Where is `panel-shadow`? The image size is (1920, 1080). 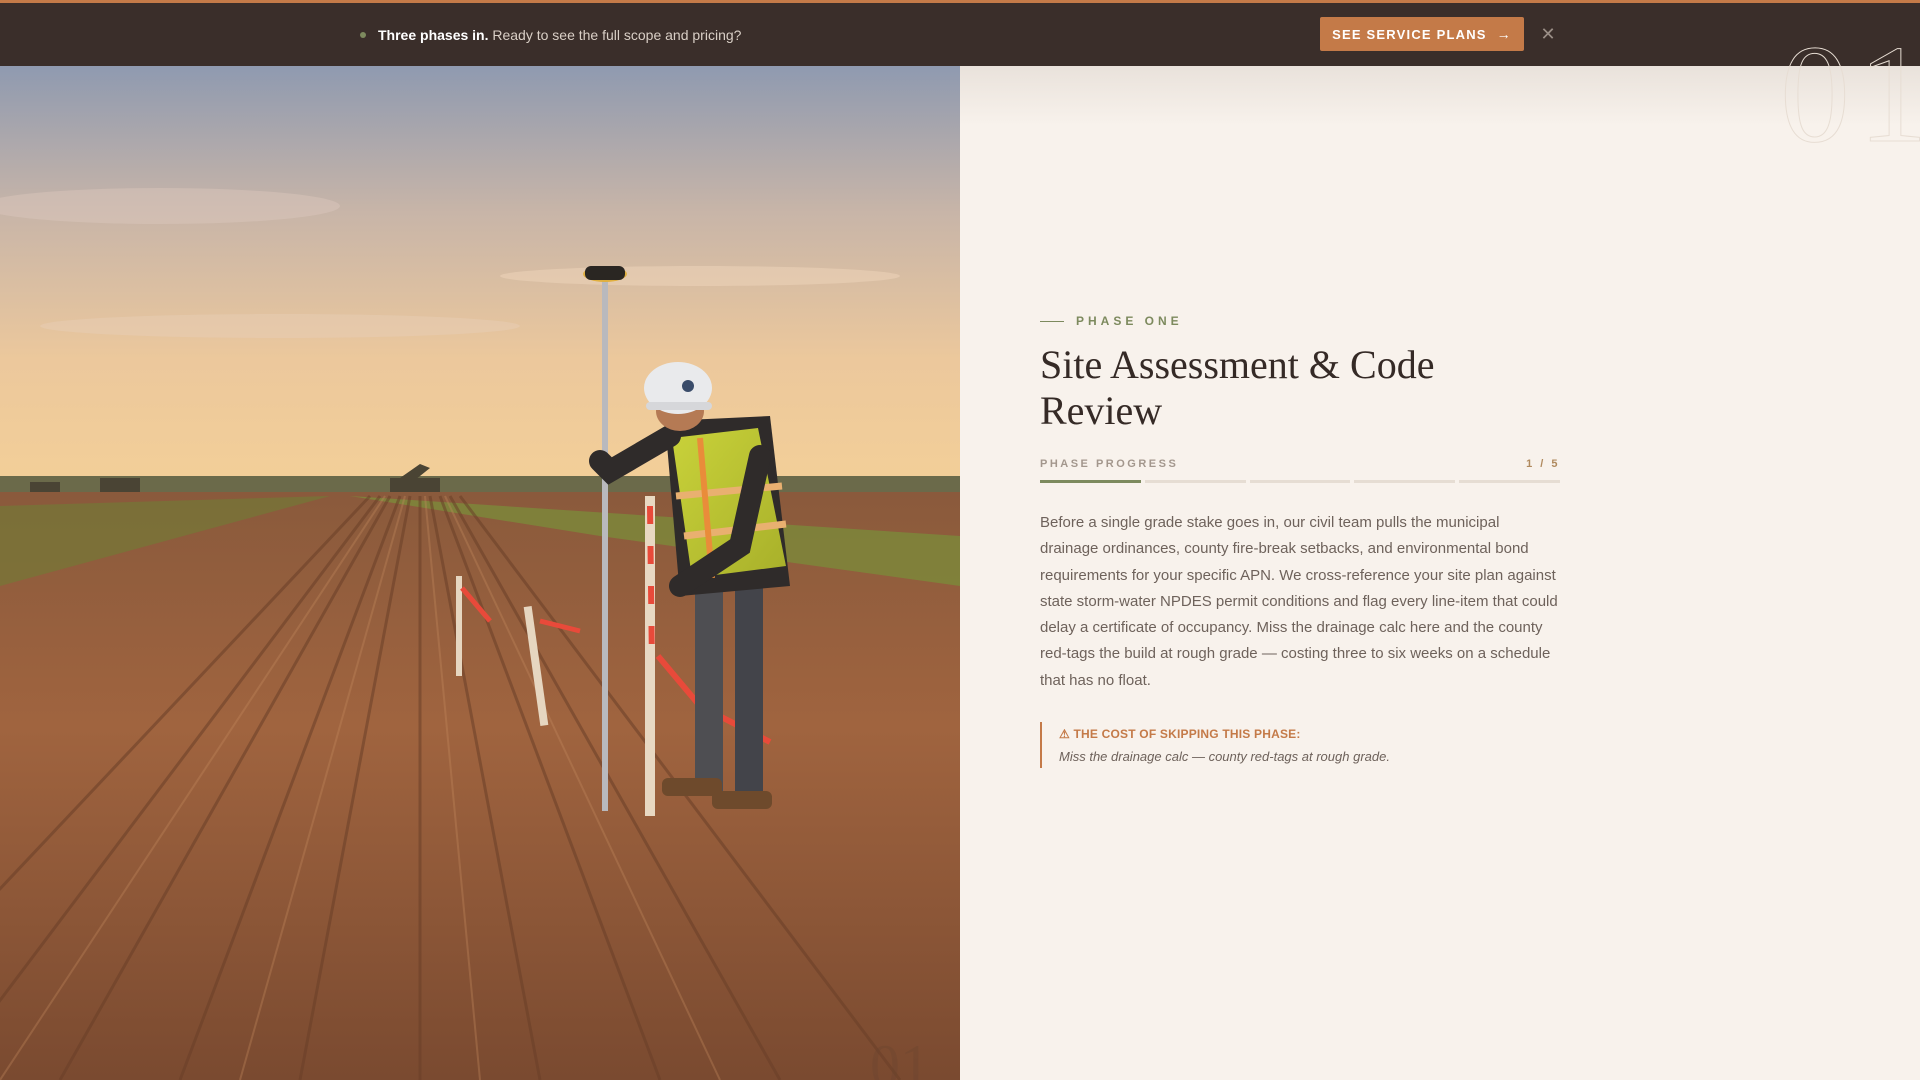
panel-shadow is located at coordinates (1440, 96).